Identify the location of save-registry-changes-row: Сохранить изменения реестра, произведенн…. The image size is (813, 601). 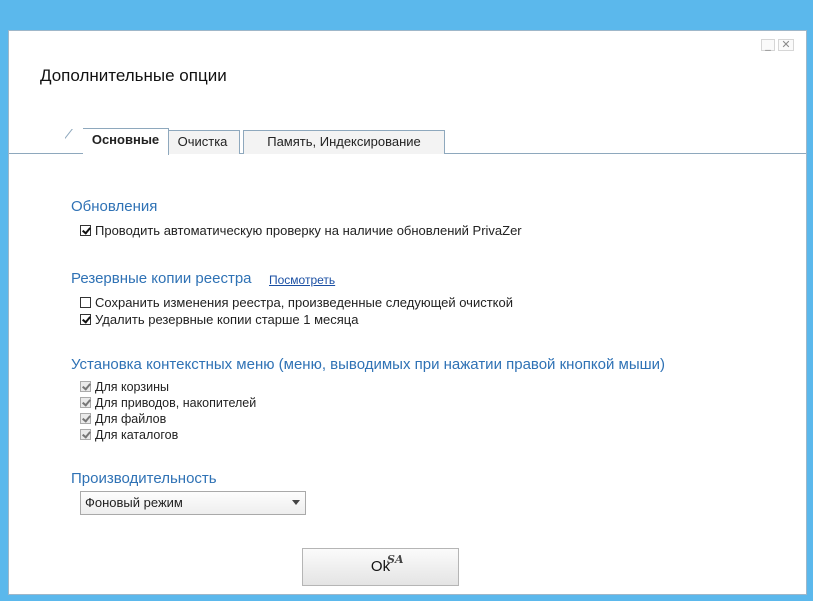
(296, 302).